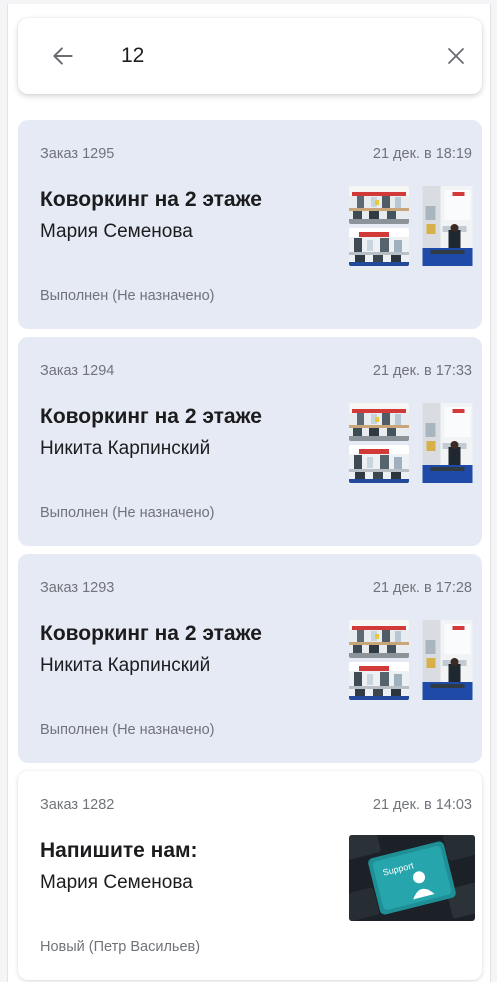 The width and height of the screenshot is (497, 982). I want to click on order-date: 21 дек. в 17:28, so click(422, 588).